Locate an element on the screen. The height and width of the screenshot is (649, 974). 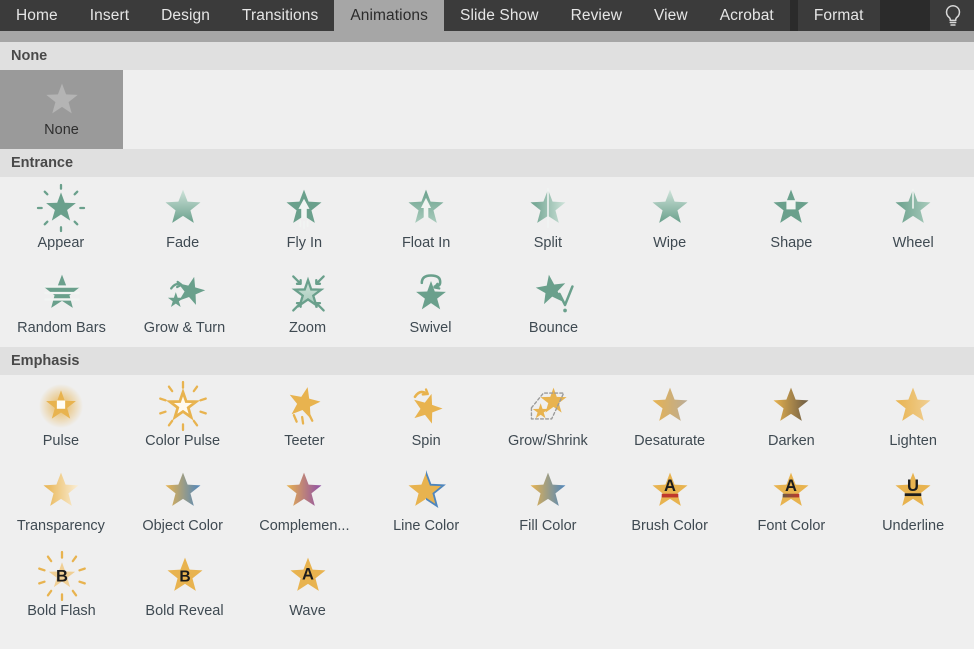
gallery-row: None is located at coordinates (487, 109).